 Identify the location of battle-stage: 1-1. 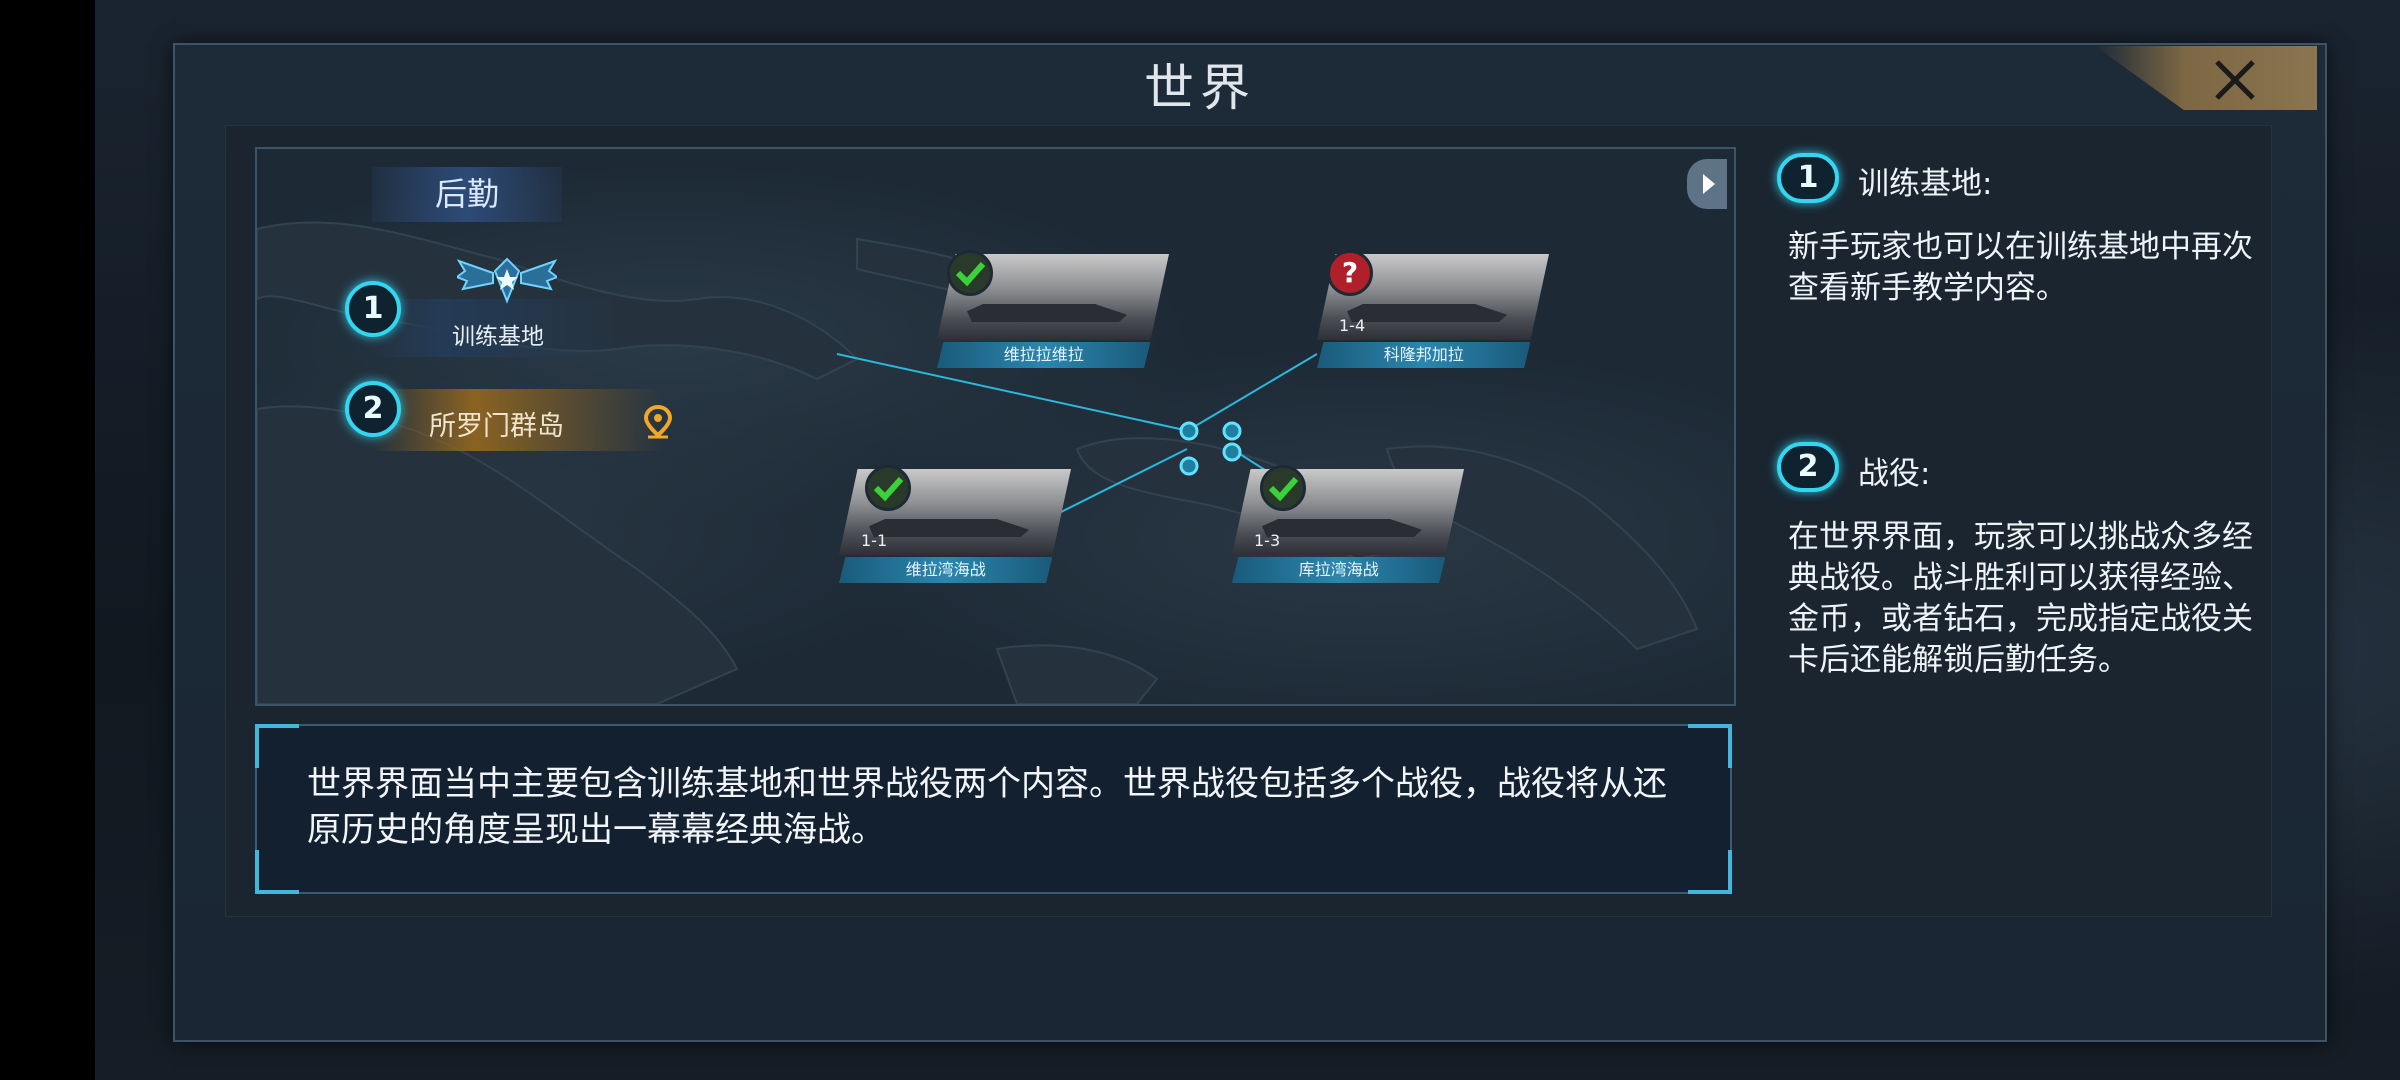
(874, 540).